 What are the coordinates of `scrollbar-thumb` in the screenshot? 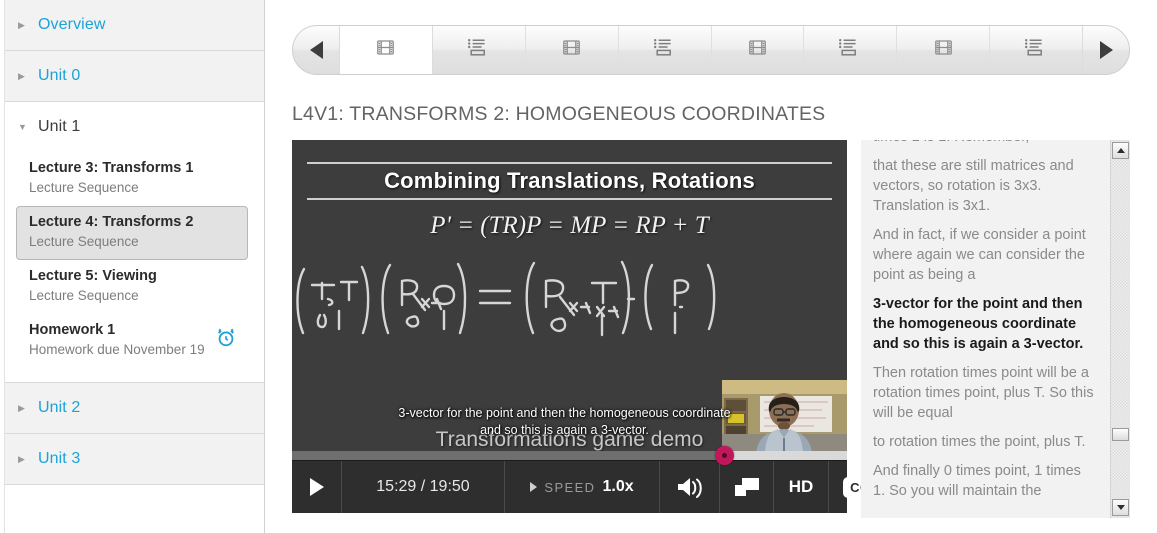 It's located at (1120, 434).